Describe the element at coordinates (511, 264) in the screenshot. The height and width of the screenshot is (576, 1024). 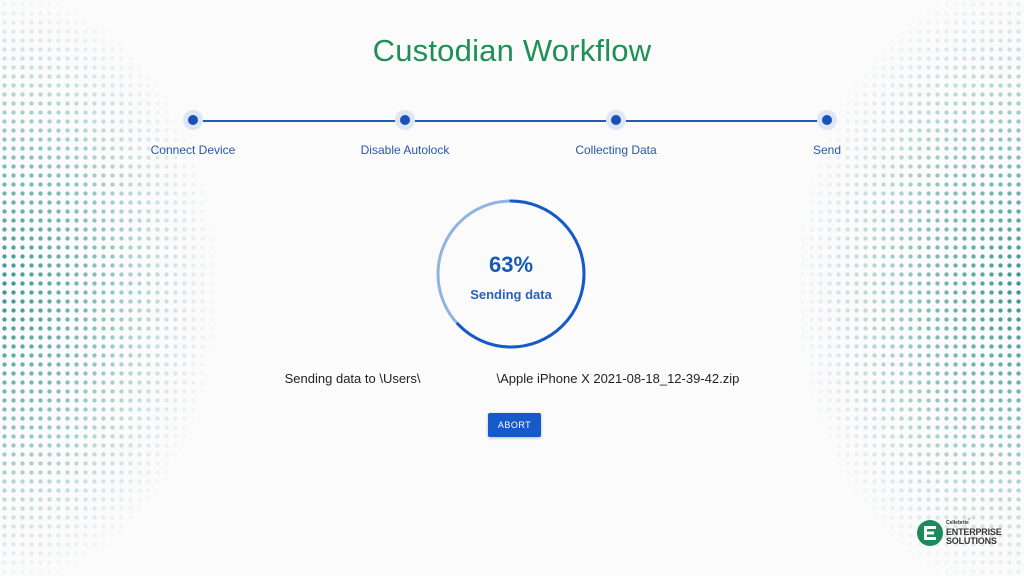
I see `progress-percent: 63%` at that location.